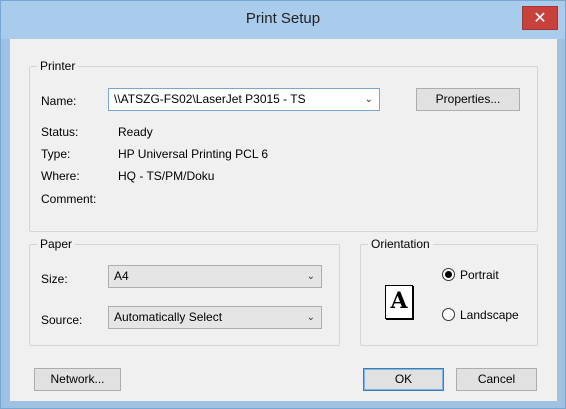 The width and height of the screenshot is (566, 409). What do you see at coordinates (168, 317) in the screenshot?
I see `paper-source-value: Automatically Select` at bounding box center [168, 317].